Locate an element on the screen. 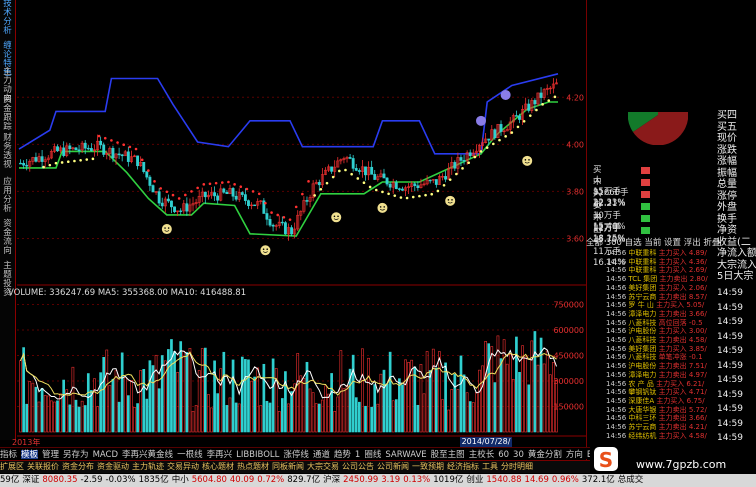 This screenshot has height=487, width=756. indicator-tab: 30 is located at coordinates (518, 454).